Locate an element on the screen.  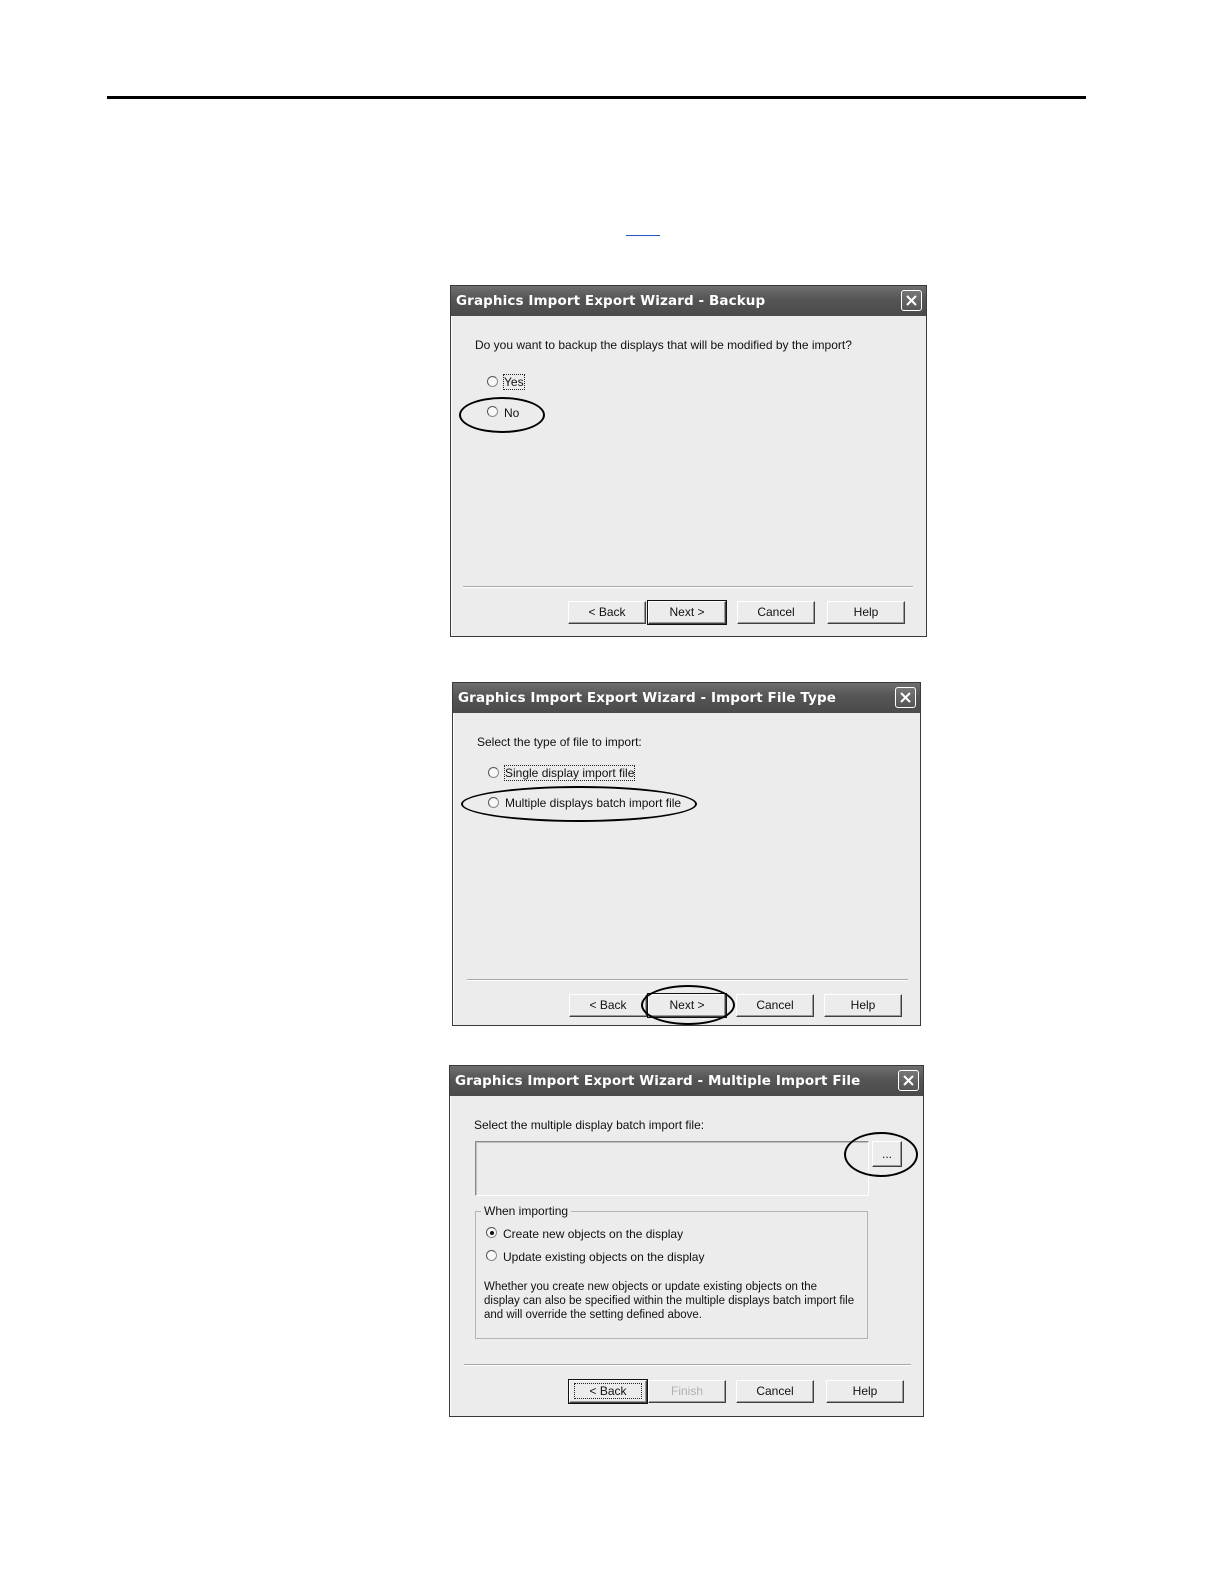
import-file-path-field is located at coordinates (672, 1168).